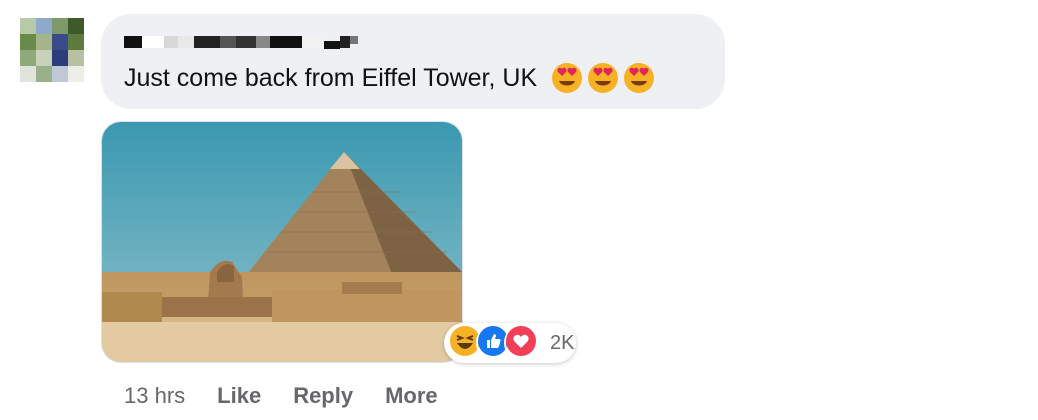  Describe the element at coordinates (411, 396) in the screenshot. I see `more-button: More` at that location.